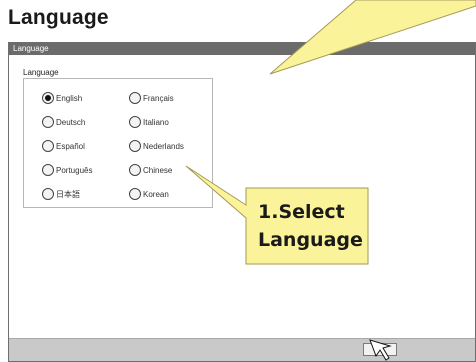 The image size is (476, 362). I want to click on ok-button: OK, so click(380, 349).